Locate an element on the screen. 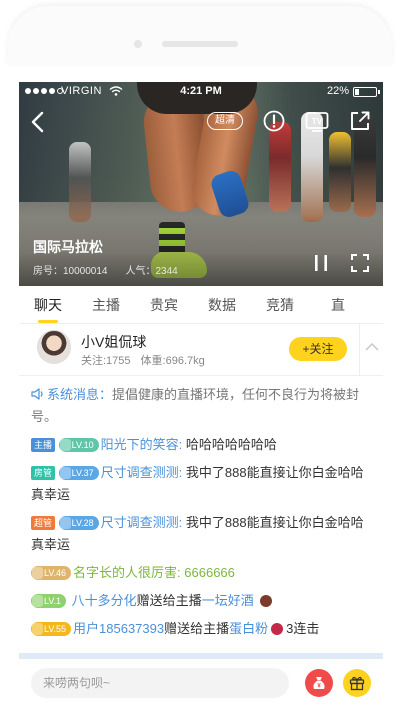 This screenshot has width=400, height=707. streamer-name: 小V姐侃球 is located at coordinates (114, 342).